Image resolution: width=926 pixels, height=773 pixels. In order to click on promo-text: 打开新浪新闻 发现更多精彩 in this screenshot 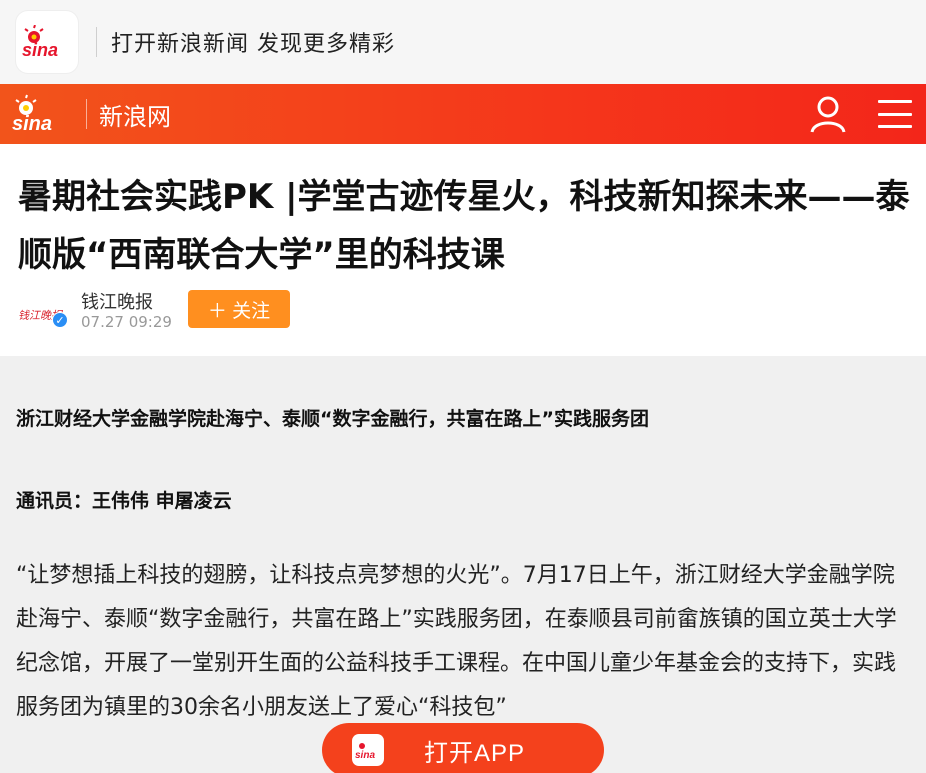, I will do `click(253, 42)`.